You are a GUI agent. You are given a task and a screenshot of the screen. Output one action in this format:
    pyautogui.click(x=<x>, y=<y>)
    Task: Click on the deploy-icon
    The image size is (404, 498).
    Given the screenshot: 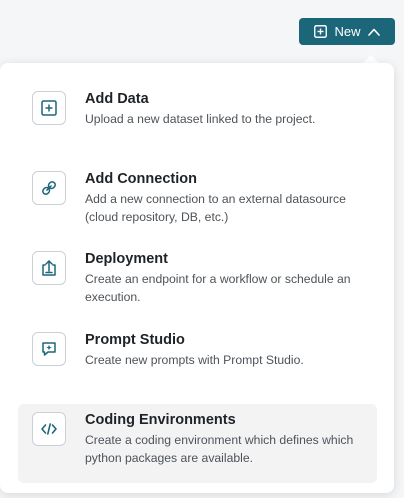 What is the action you would take?
    pyautogui.click(x=49, y=268)
    